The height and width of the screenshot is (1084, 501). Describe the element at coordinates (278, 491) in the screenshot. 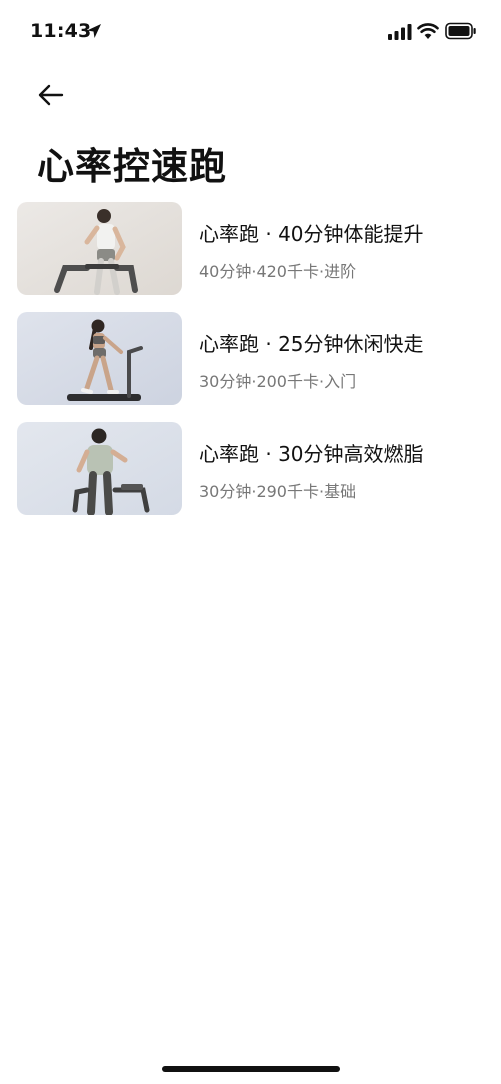

I see `workout-meta: 30分钟·290千卡·基础` at that location.